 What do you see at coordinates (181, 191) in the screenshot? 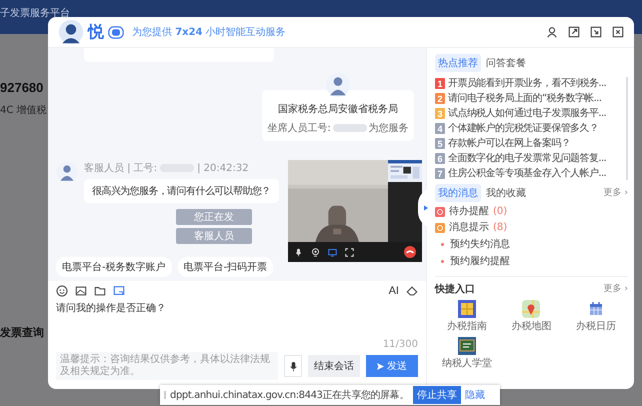
I see `message-bubble: 很高兴为您服务，请问有什么可以帮助您？` at bounding box center [181, 191].